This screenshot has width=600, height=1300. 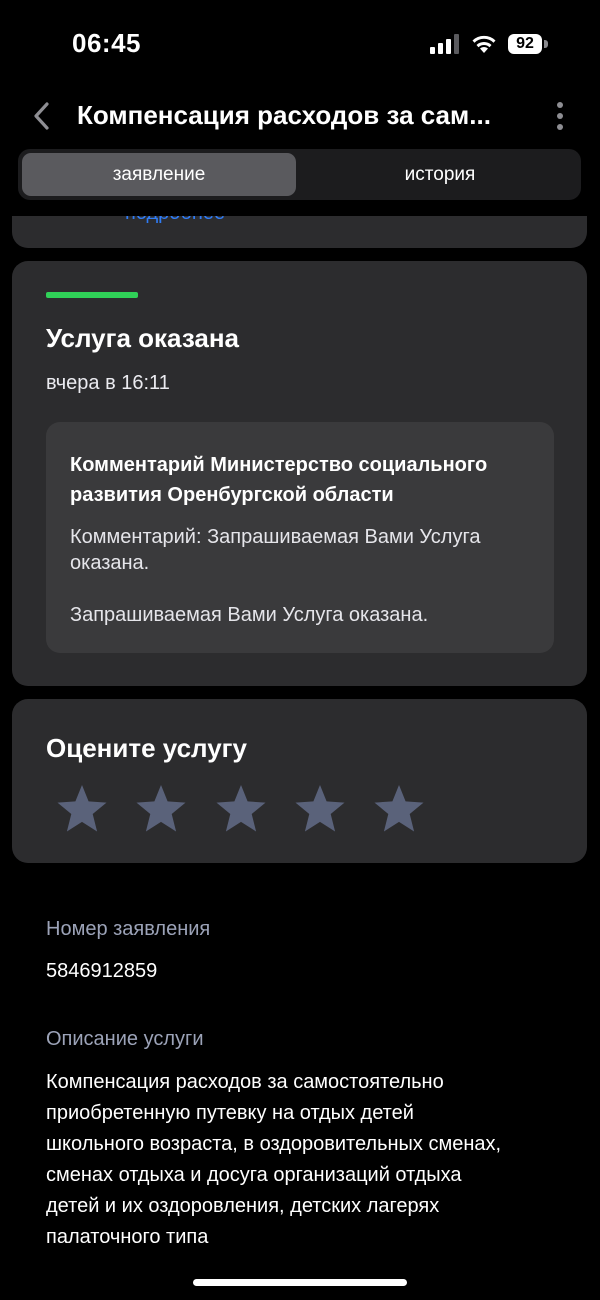 I want to click on battery-tip, so click(x=546, y=44).